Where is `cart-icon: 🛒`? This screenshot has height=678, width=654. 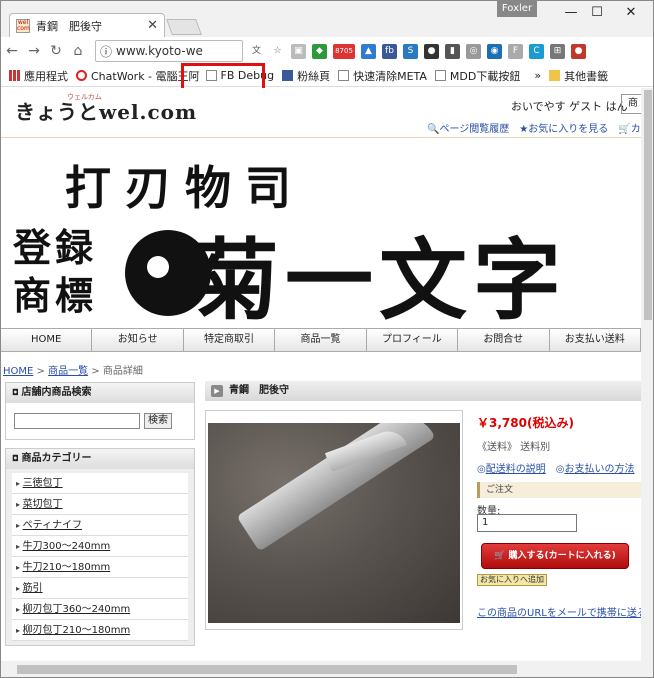
cart-icon: 🛒 is located at coordinates (501, 556).